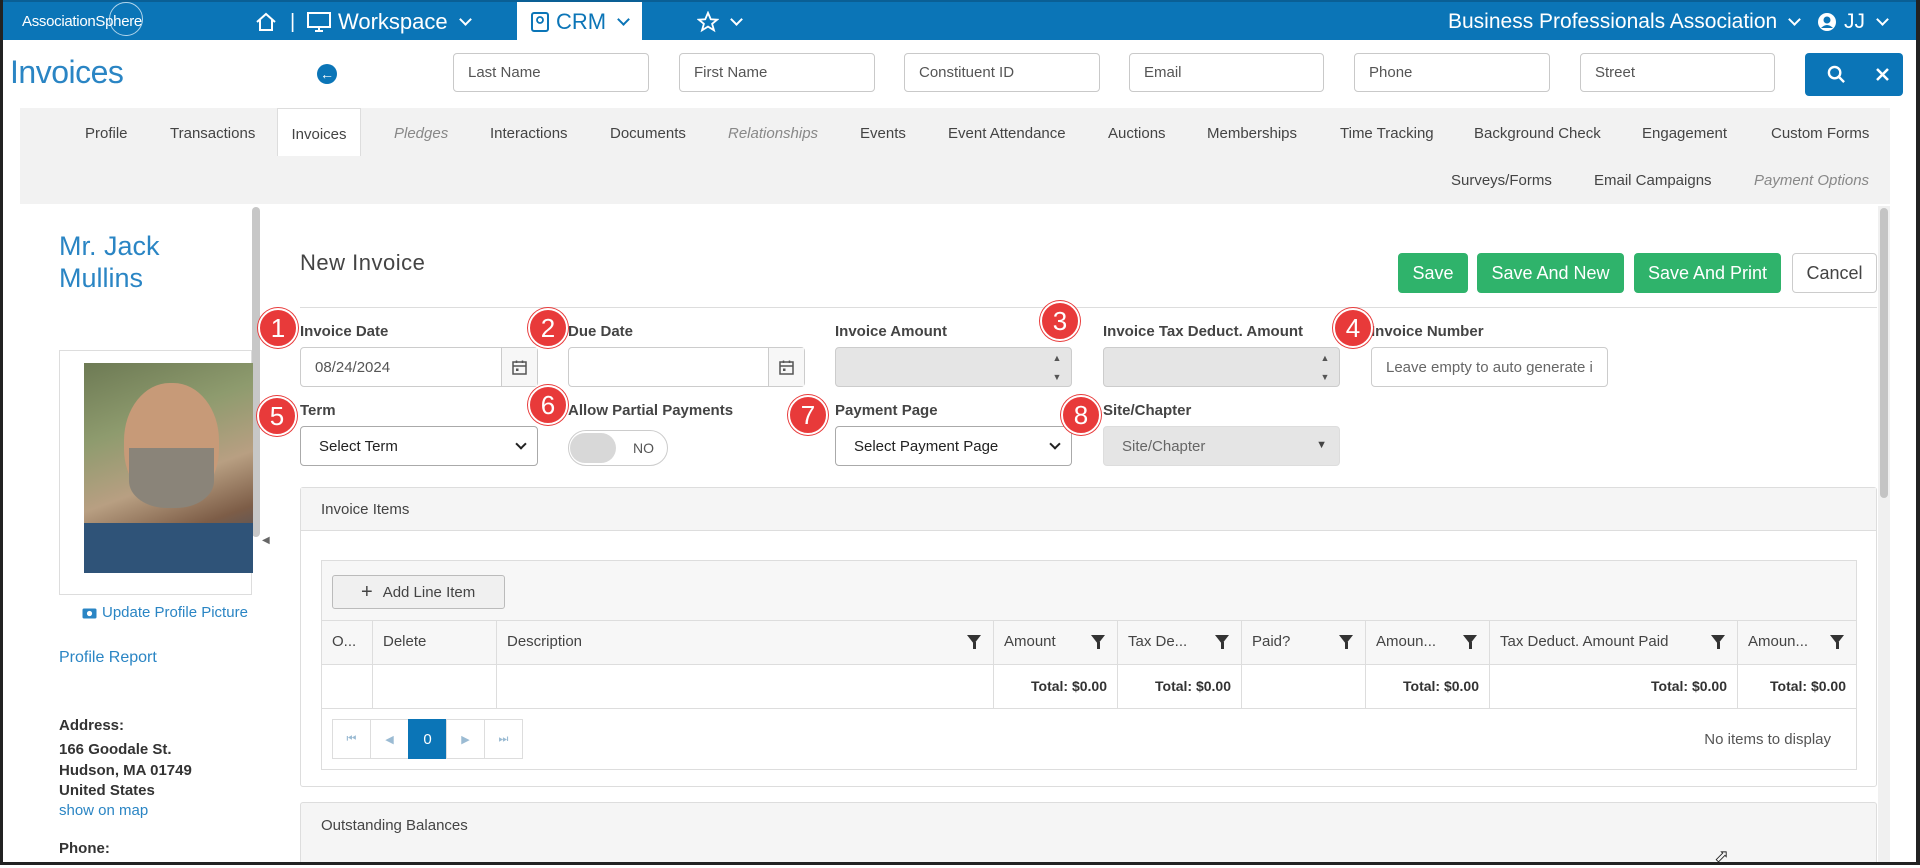 The image size is (1920, 868). I want to click on tab-time-tracking: Time Tracking, so click(1387, 133).